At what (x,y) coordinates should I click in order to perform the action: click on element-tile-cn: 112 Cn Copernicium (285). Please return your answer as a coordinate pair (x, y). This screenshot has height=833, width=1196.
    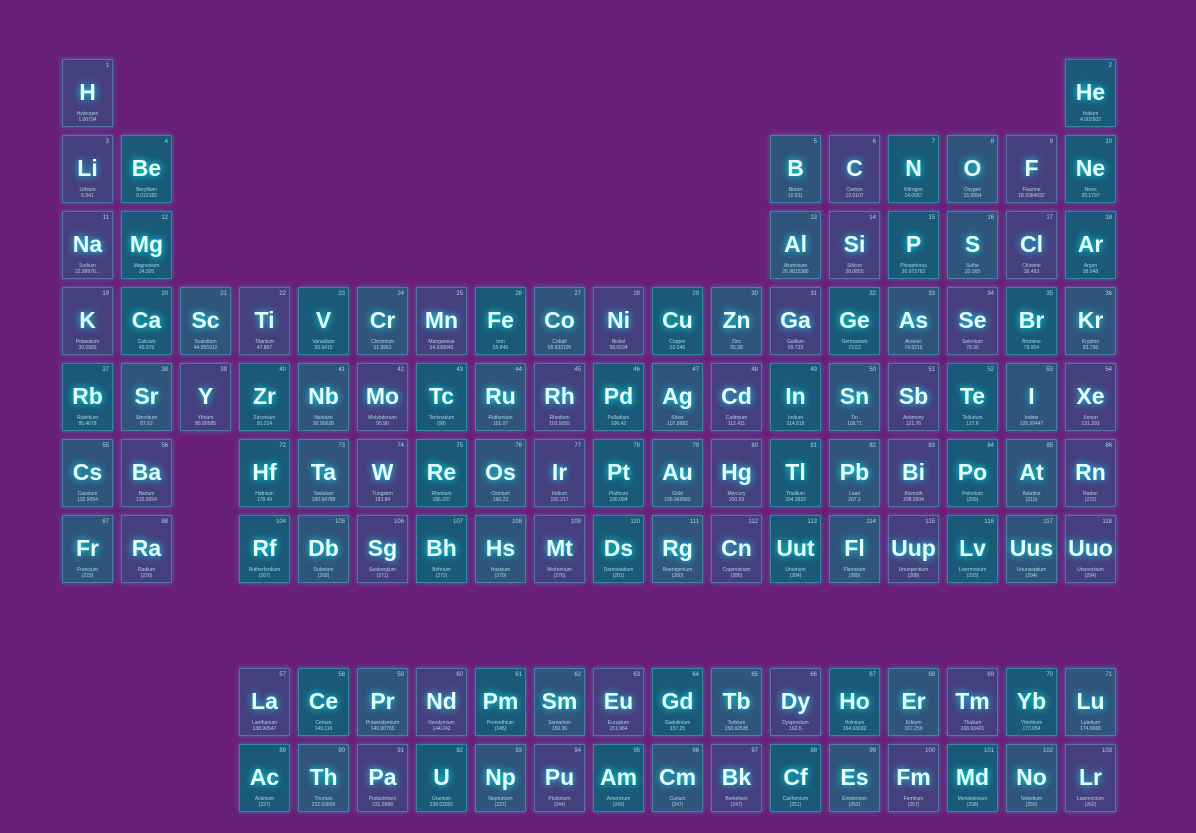
    Looking at the image, I should click on (736, 549).